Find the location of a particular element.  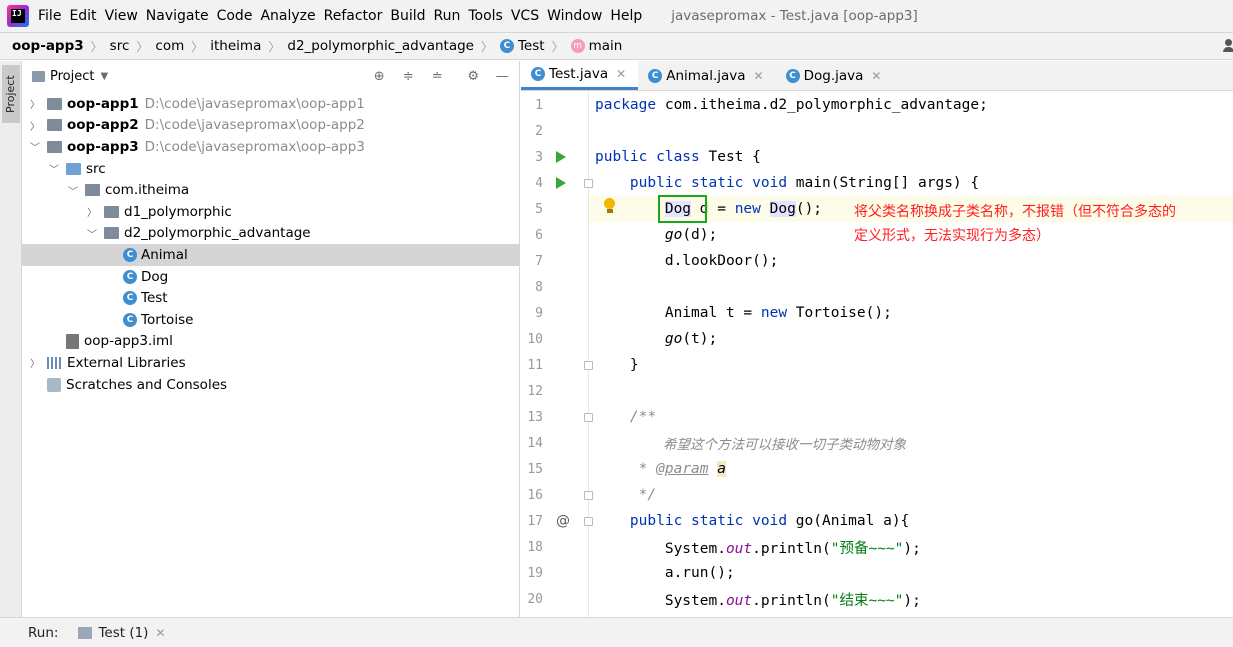

tree-item-src: ﹀ src is located at coordinates (270, 169).